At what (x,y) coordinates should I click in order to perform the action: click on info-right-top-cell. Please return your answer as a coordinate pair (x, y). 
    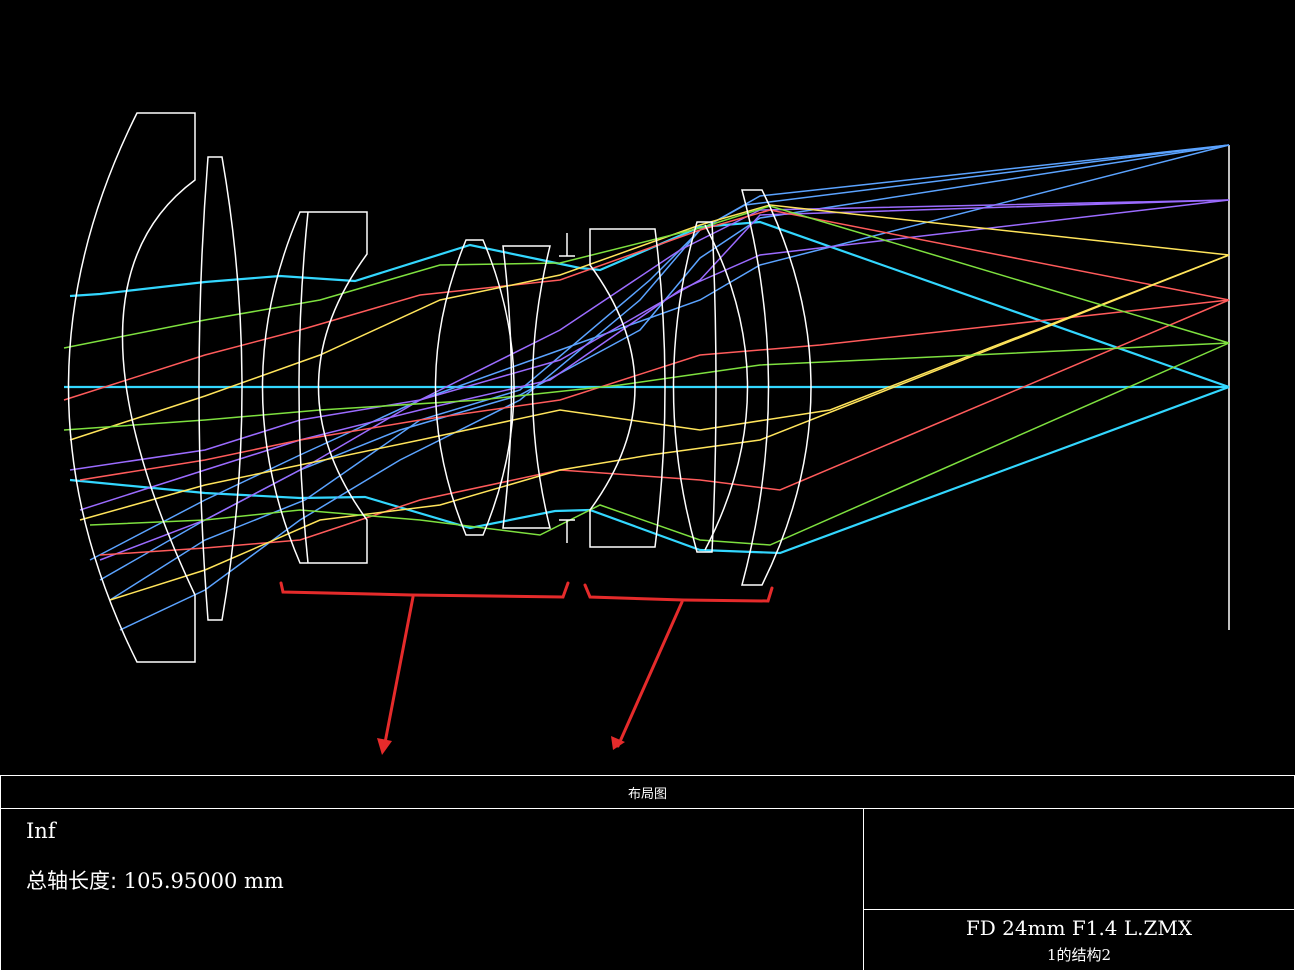
    Looking at the image, I should click on (1079, 859).